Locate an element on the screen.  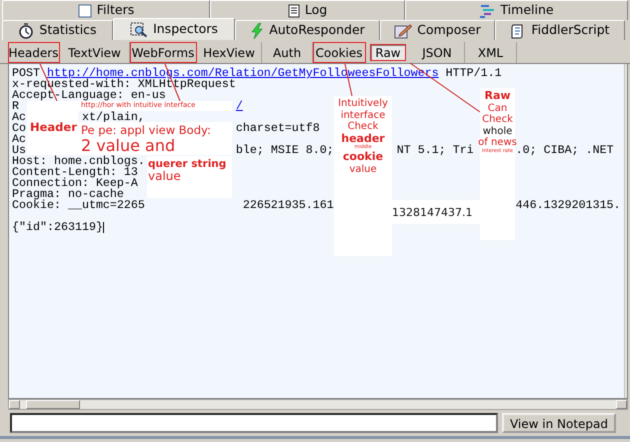
raw-text: NT 5.1; Tri is located at coordinates (435, 150).